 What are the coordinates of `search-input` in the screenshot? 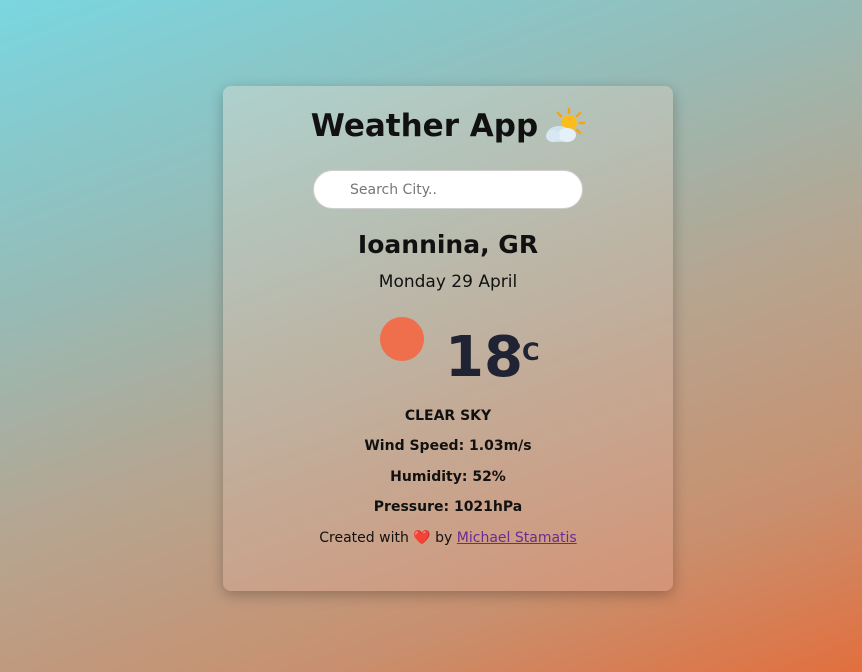 It's located at (448, 189).